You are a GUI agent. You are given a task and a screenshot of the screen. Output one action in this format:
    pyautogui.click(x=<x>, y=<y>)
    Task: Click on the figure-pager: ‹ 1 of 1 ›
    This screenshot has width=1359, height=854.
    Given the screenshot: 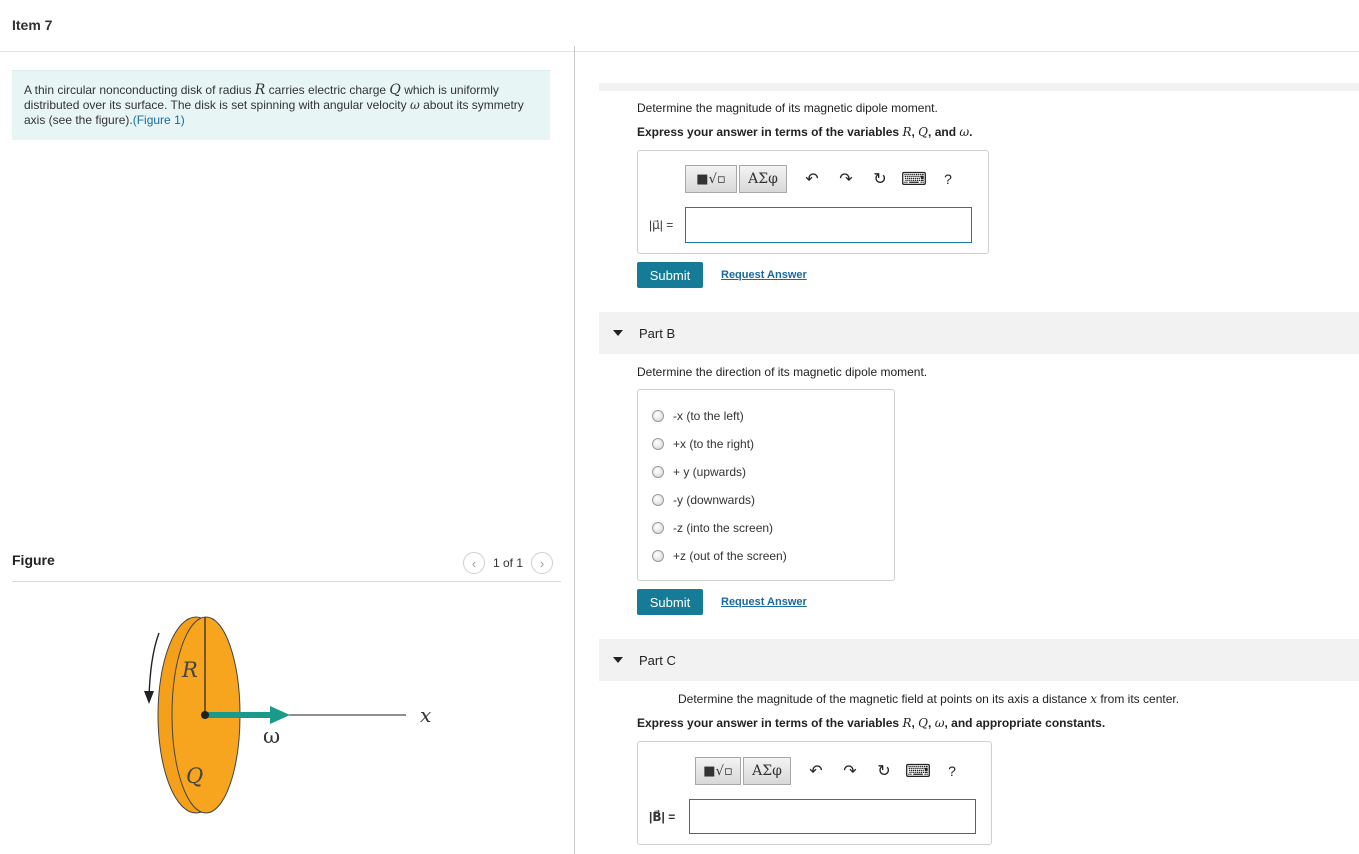 What is the action you would take?
    pyautogui.click(x=508, y=563)
    